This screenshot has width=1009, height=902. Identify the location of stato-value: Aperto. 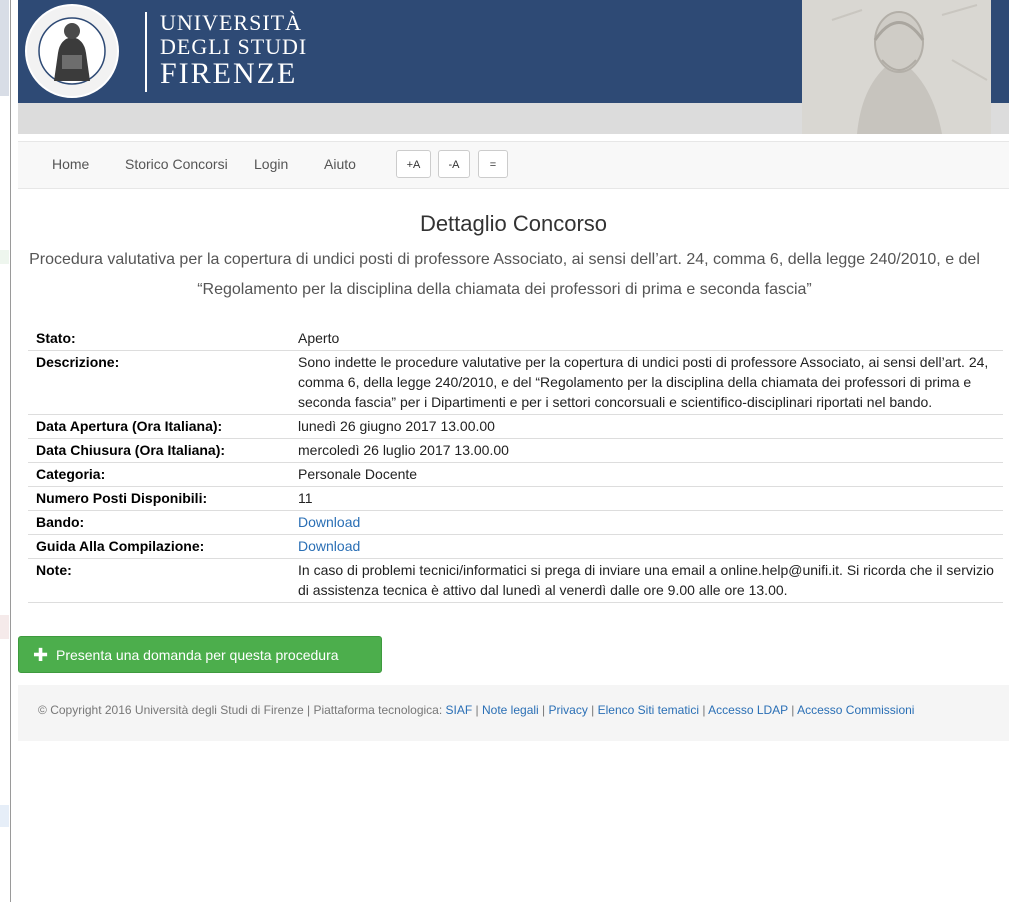
(646, 339).